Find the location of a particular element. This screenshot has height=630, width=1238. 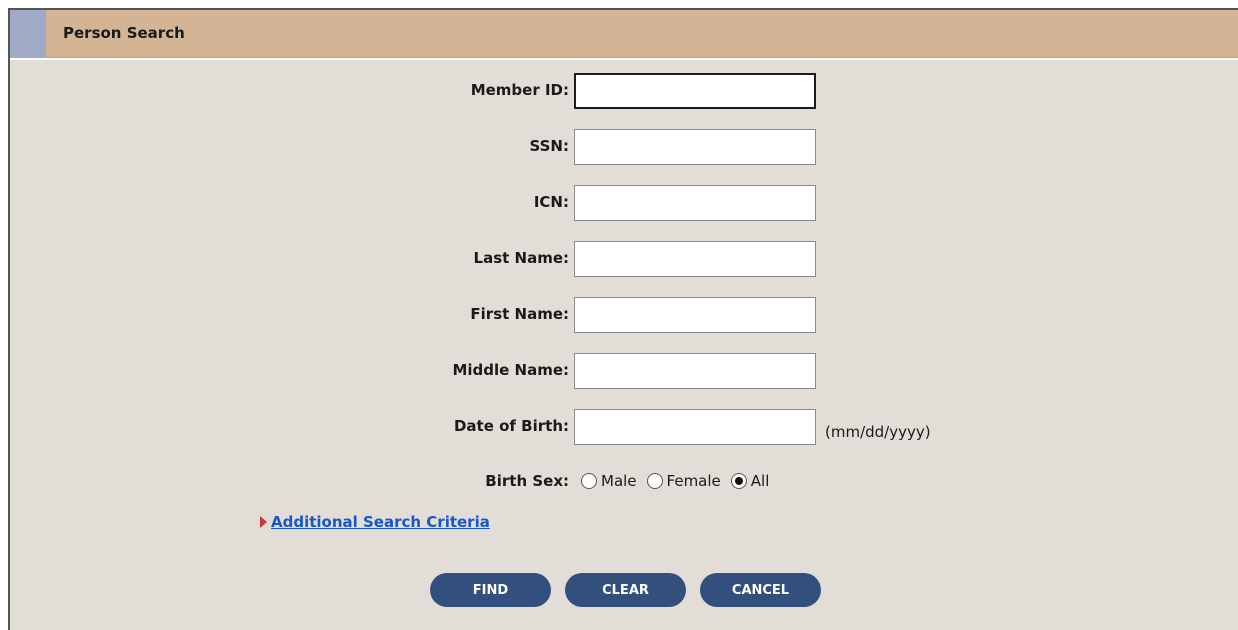

member-id-row: Member ID: is located at coordinates (510, 91).